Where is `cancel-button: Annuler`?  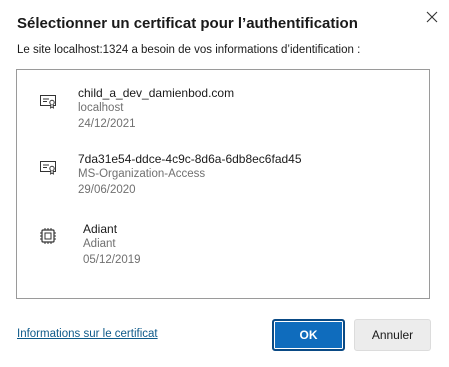 cancel-button: Annuler is located at coordinates (392, 335).